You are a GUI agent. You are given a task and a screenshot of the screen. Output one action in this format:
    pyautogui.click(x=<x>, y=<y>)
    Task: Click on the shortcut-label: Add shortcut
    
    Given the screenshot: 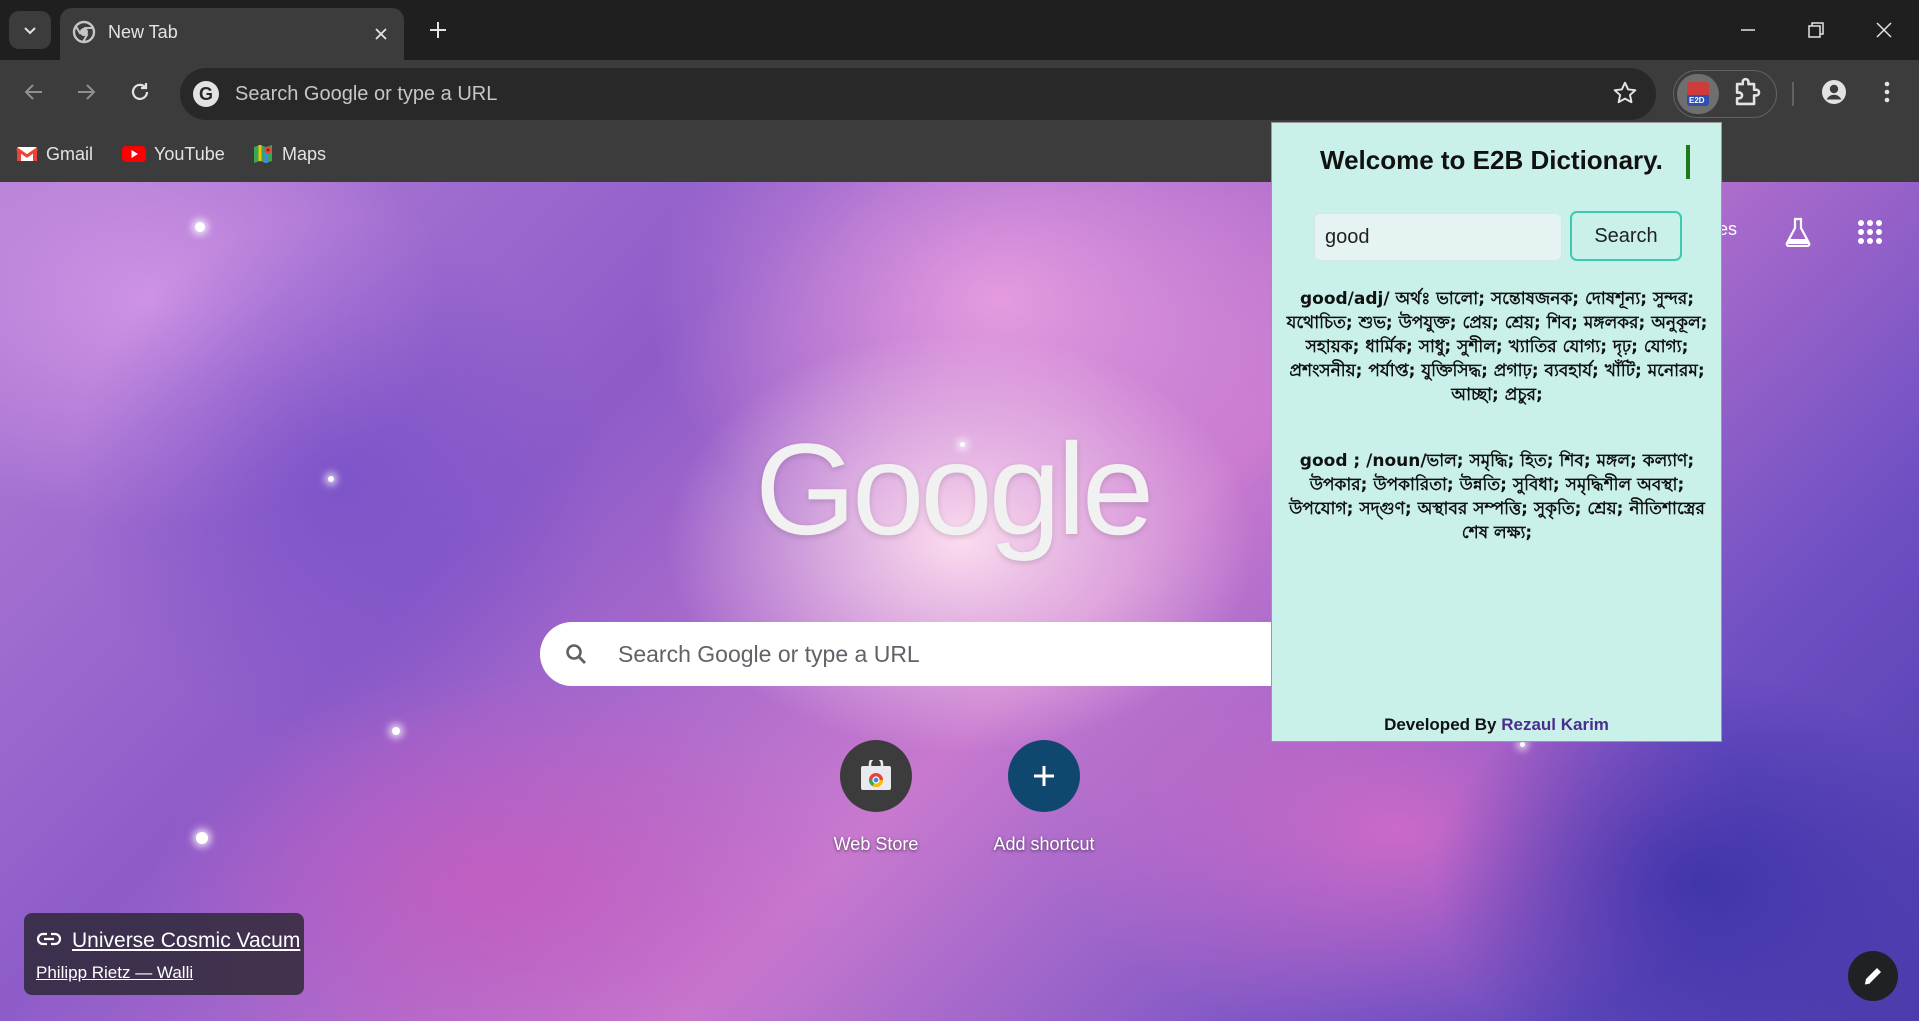 What is the action you would take?
    pyautogui.click(x=1044, y=844)
    